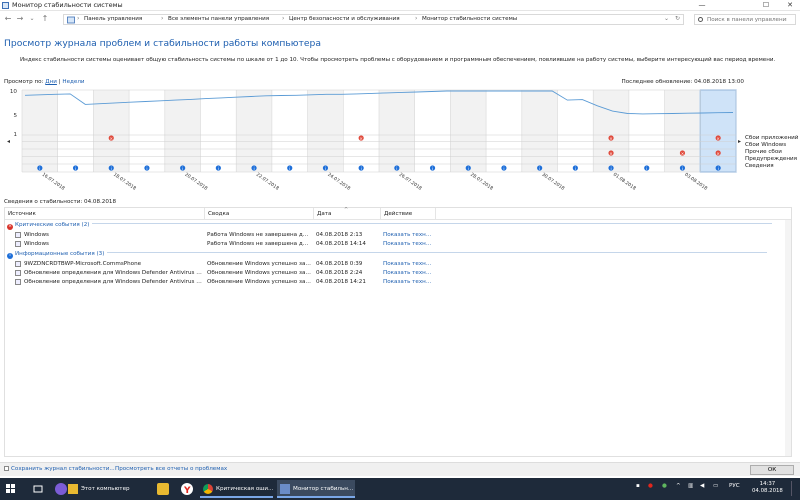 This screenshot has height=500, width=800. I want to click on breadcrumb-all-items: Все элементы панели управления, so click(218, 19).